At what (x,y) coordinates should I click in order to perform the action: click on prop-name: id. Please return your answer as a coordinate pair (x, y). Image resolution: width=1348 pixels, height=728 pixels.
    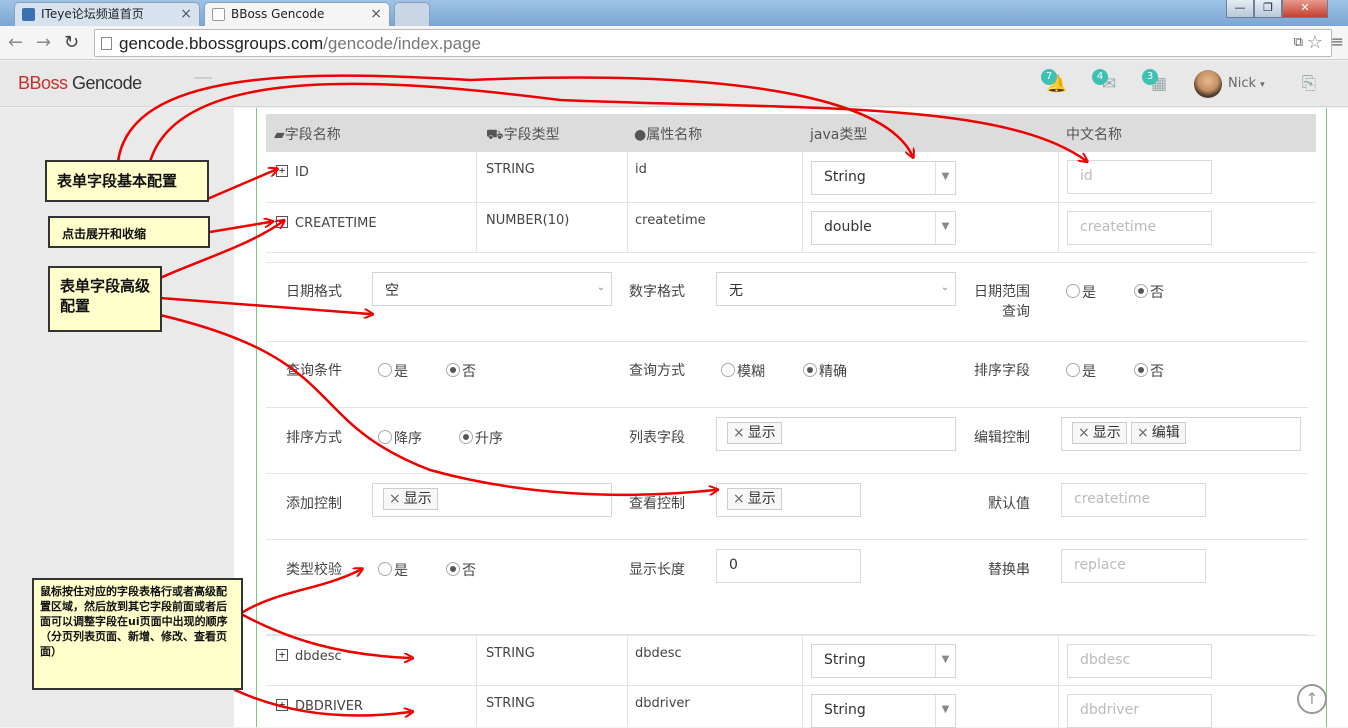
    Looking at the image, I should click on (641, 169).